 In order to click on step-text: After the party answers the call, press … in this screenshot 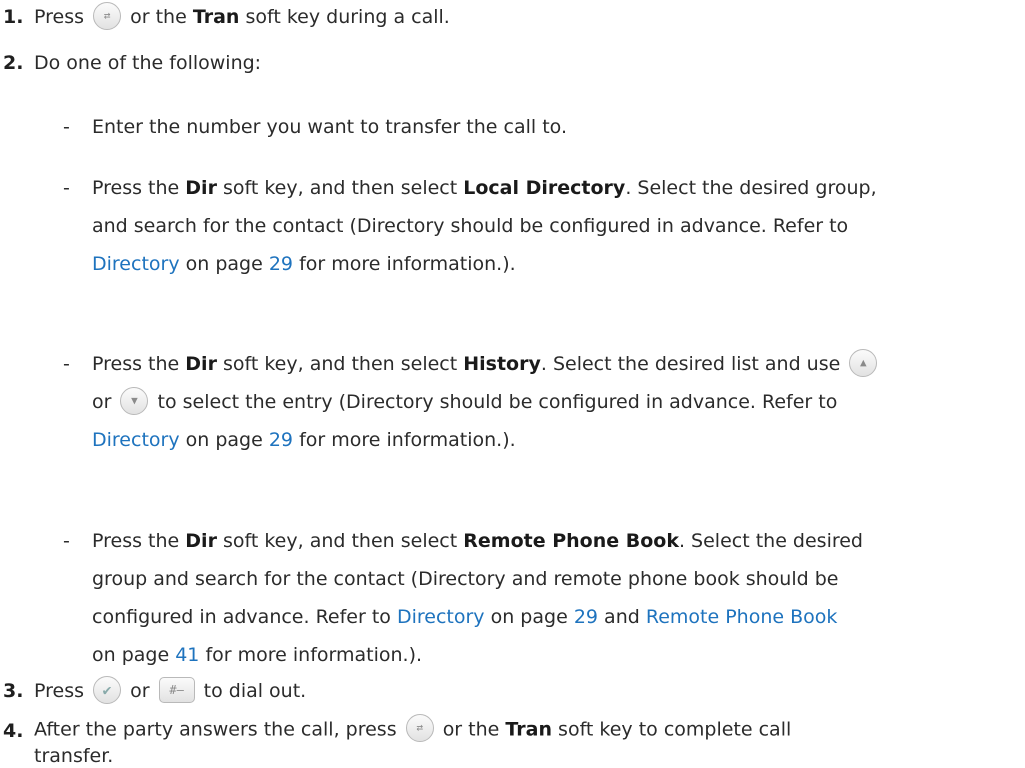, I will do `click(522, 741)`.